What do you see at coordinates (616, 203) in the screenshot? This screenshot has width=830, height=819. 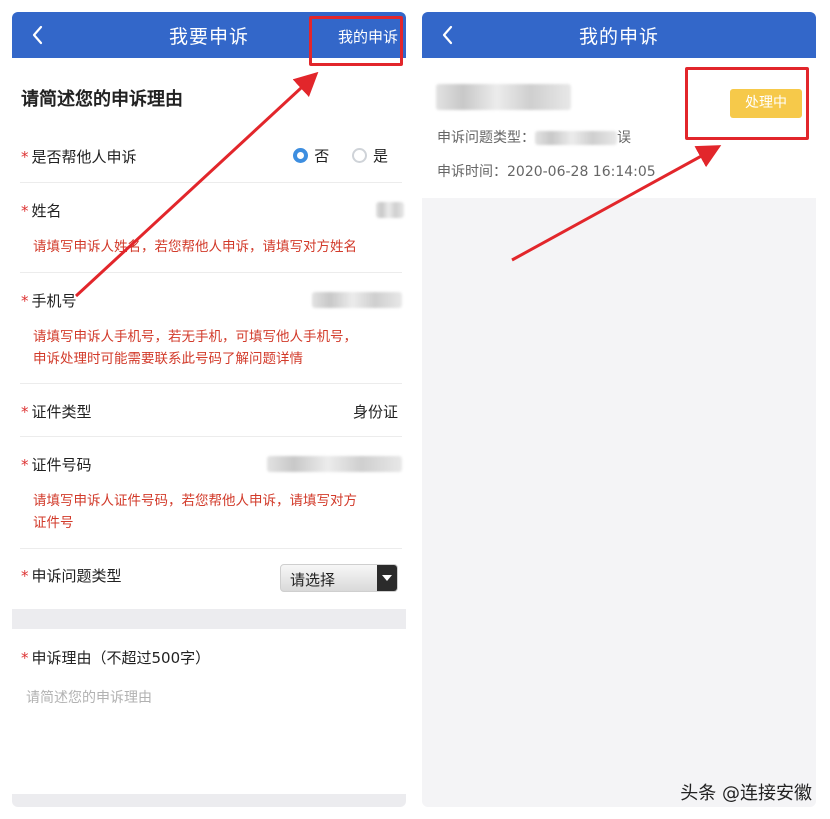 I see `arrow-to-status` at bounding box center [616, 203].